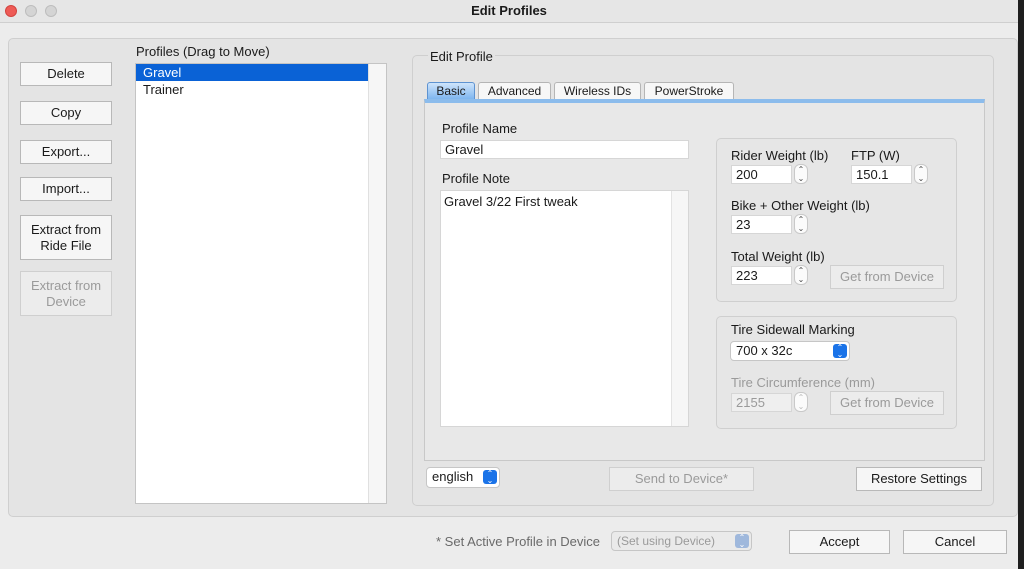 The image size is (1024, 569). I want to click on language-select: english ⌃ ⌄, so click(463, 477).